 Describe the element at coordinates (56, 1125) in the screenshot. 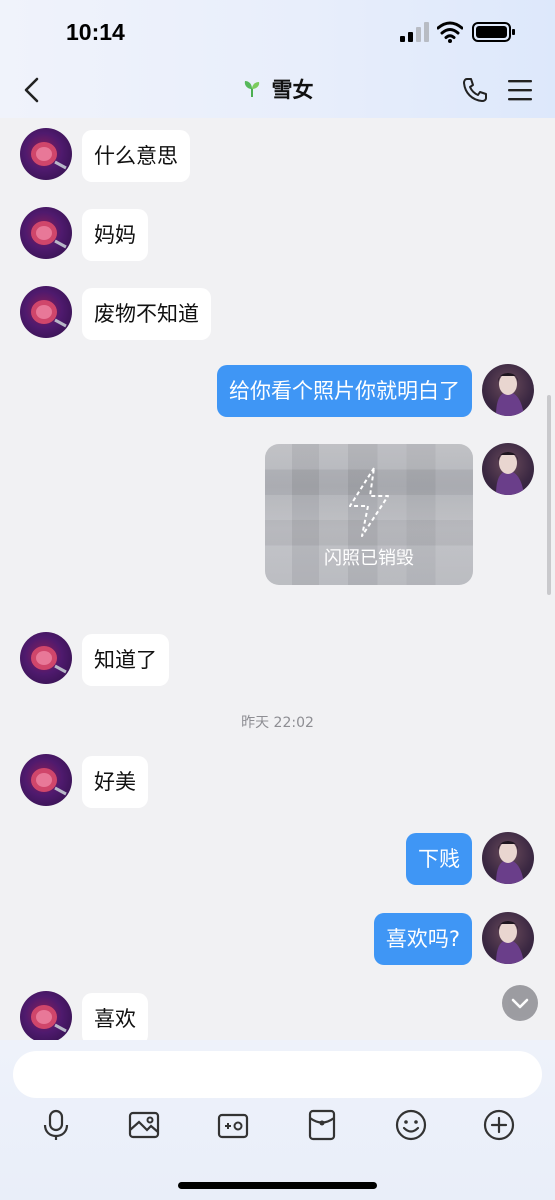

I see `microphone-icon` at that location.